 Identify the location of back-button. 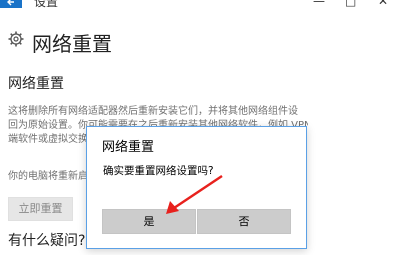
(11, 4).